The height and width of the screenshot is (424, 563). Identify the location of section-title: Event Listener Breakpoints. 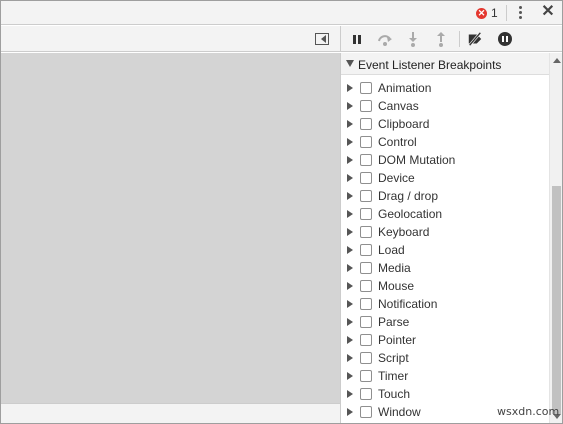
(430, 65).